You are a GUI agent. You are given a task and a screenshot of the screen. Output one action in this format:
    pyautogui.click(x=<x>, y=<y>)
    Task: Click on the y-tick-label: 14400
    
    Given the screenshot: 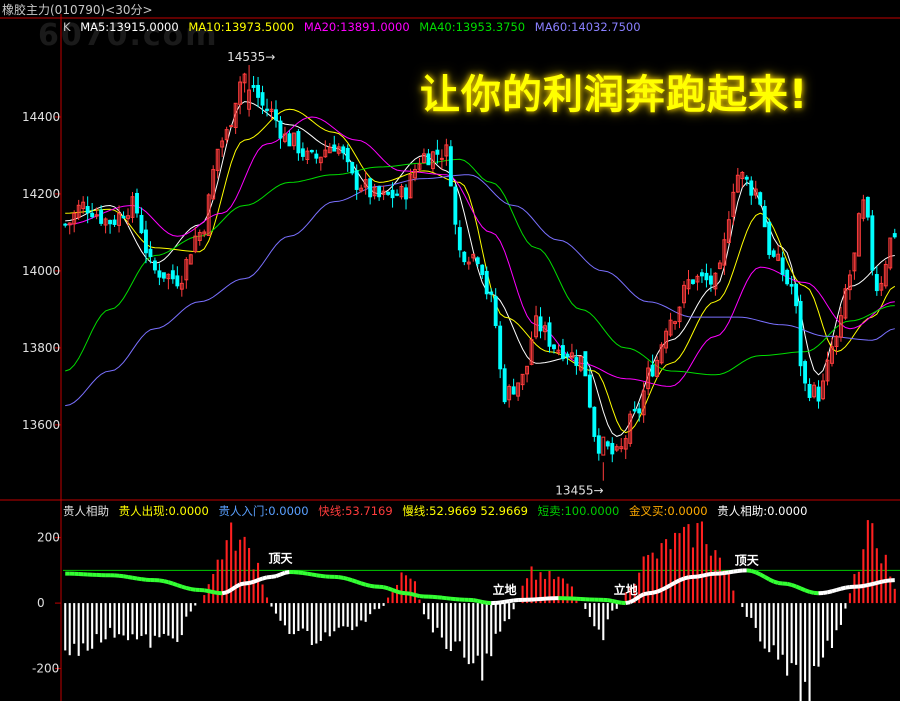 What is the action you would take?
    pyautogui.click(x=41, y=117)
    